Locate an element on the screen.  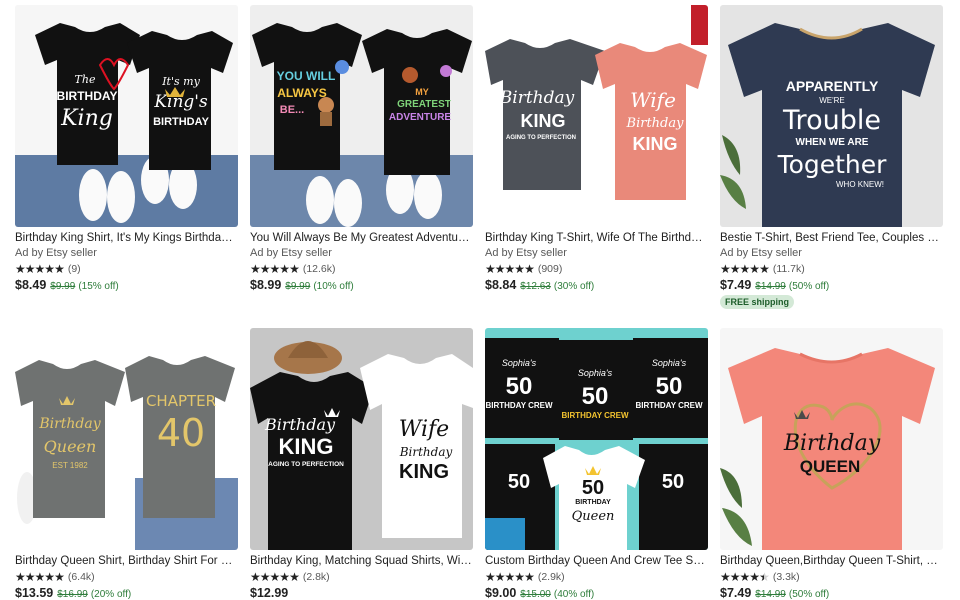
svg-text: BIRTHDAY is located at coordinates (181, 122).